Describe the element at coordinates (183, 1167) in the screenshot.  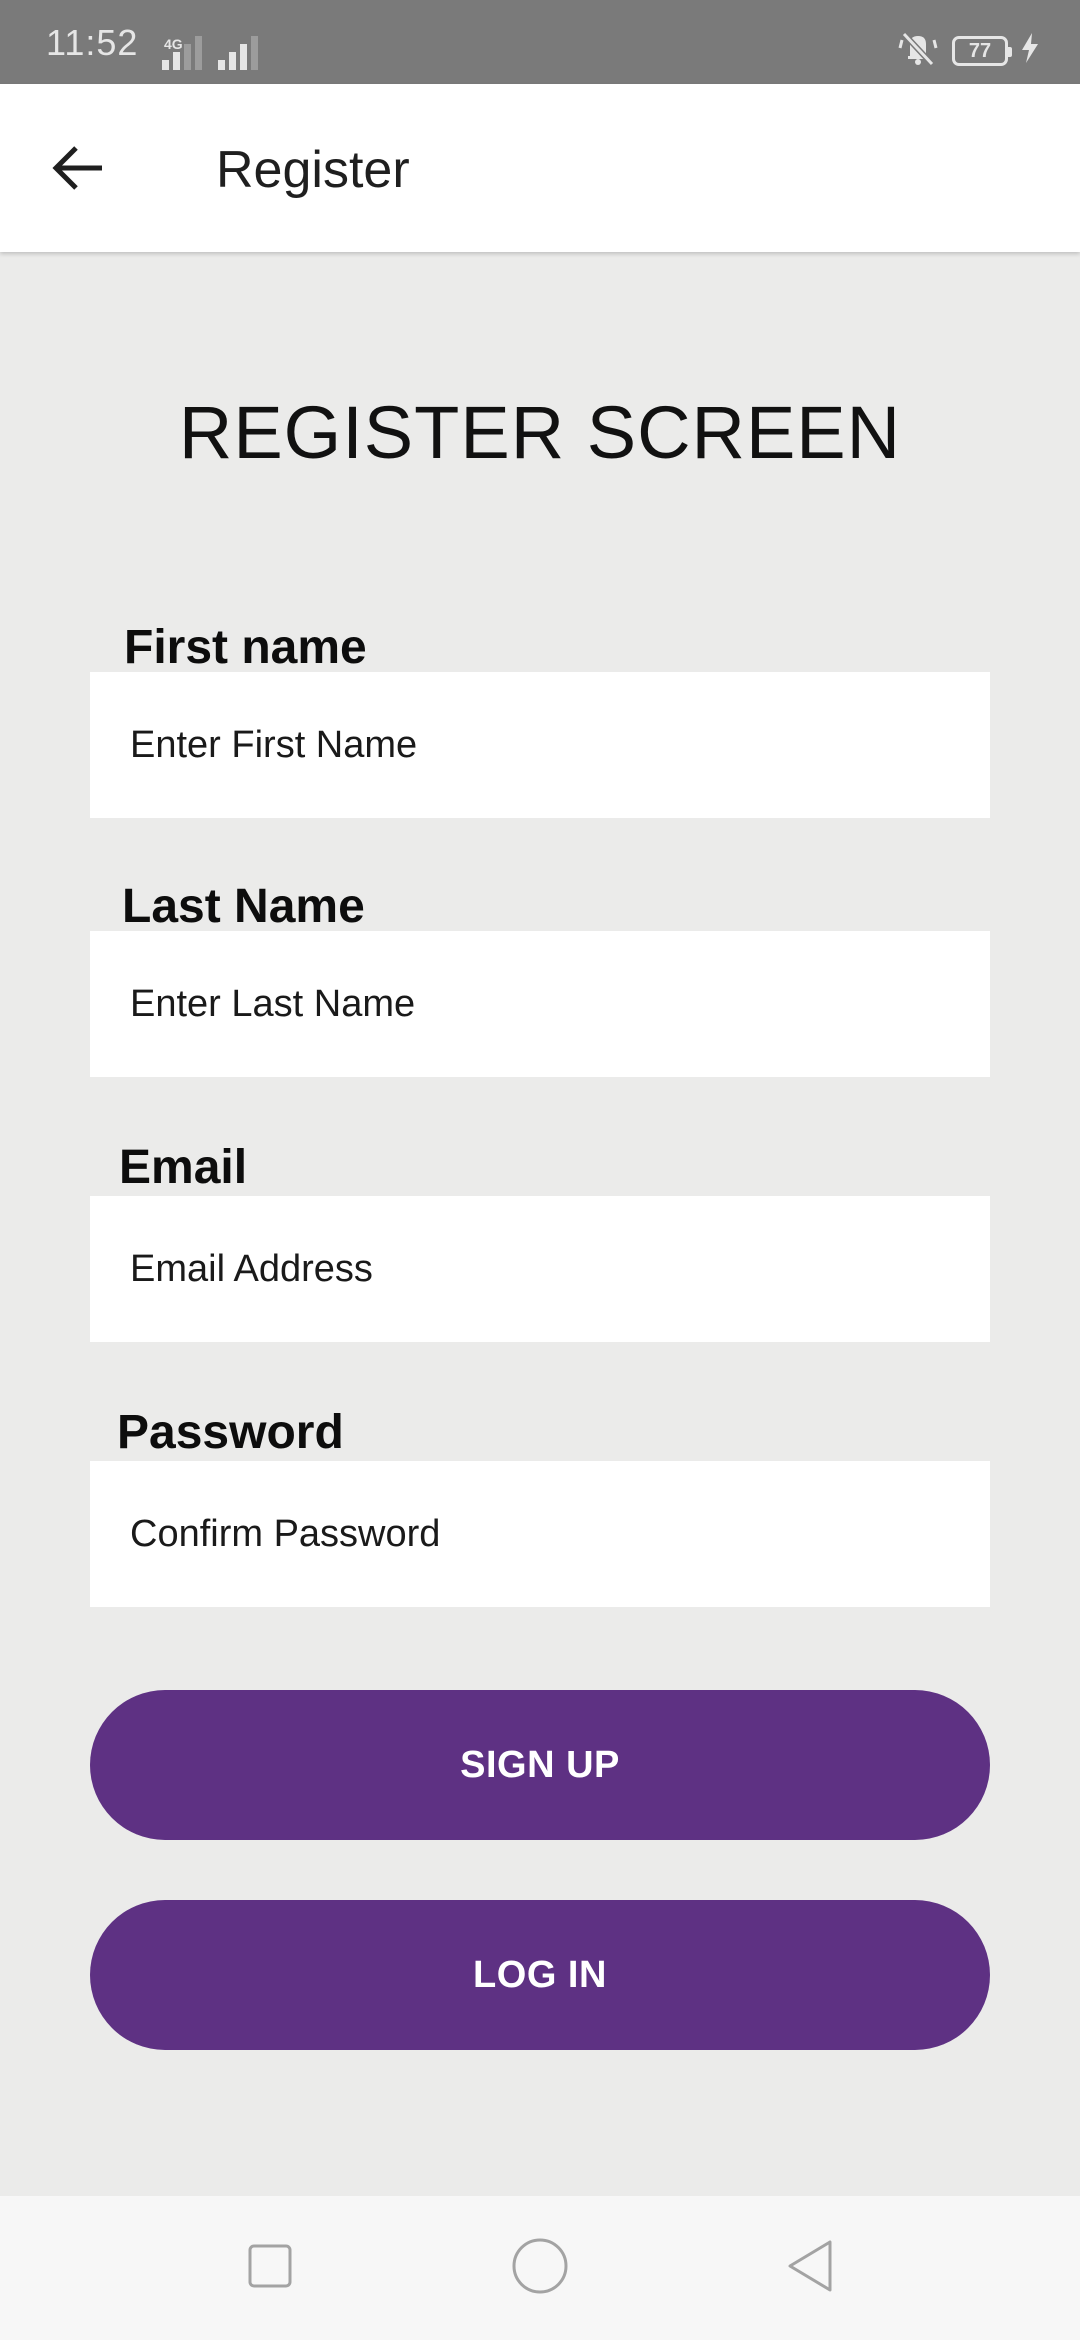
I see `email-label: Email` at that location.